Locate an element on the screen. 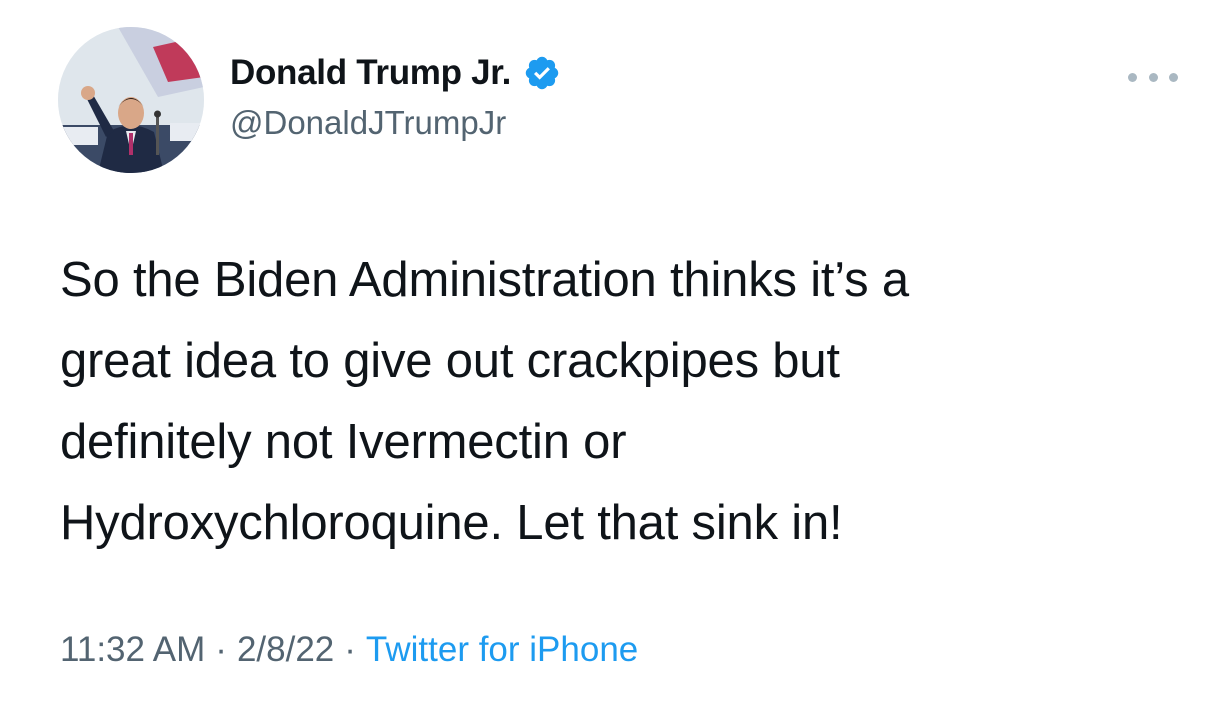 The height and width of the screenshot is (701, 1208). tweet-source-link: Twitter for iPhone is located at coordinates (502, 649).